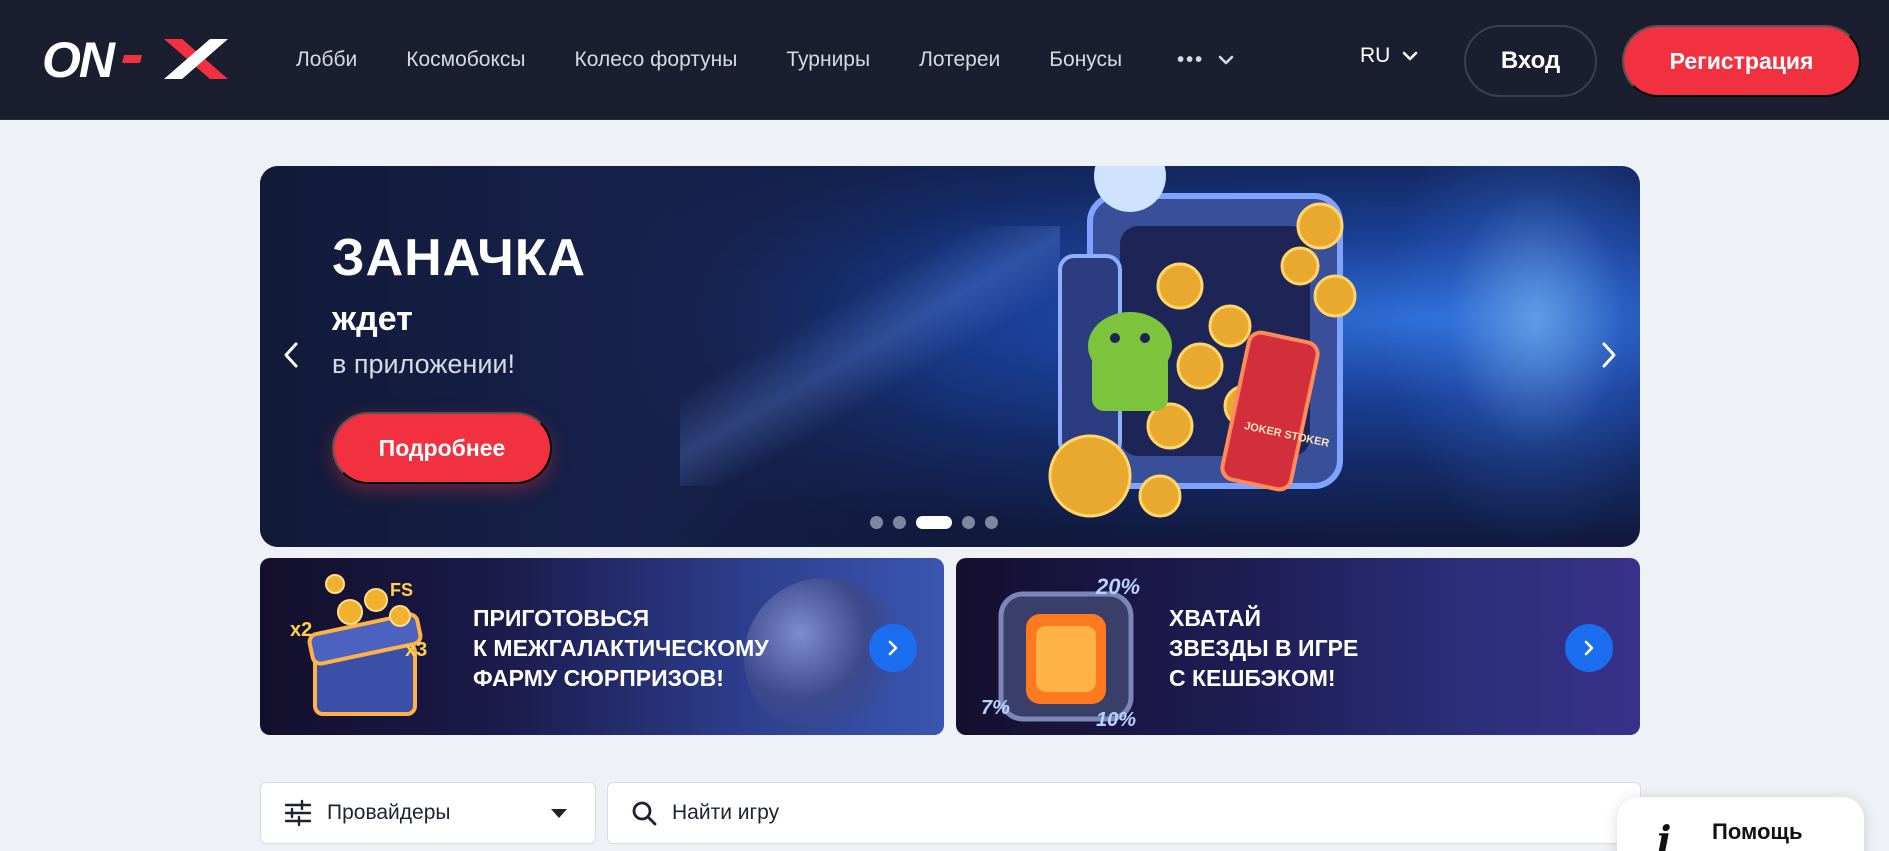 The width and height of the screenshot is (1889, 851). Describe the element at coordinates (358, 645) in the screenshot. I see `treasure-chest-illustration: x2 FS x3` at that location.